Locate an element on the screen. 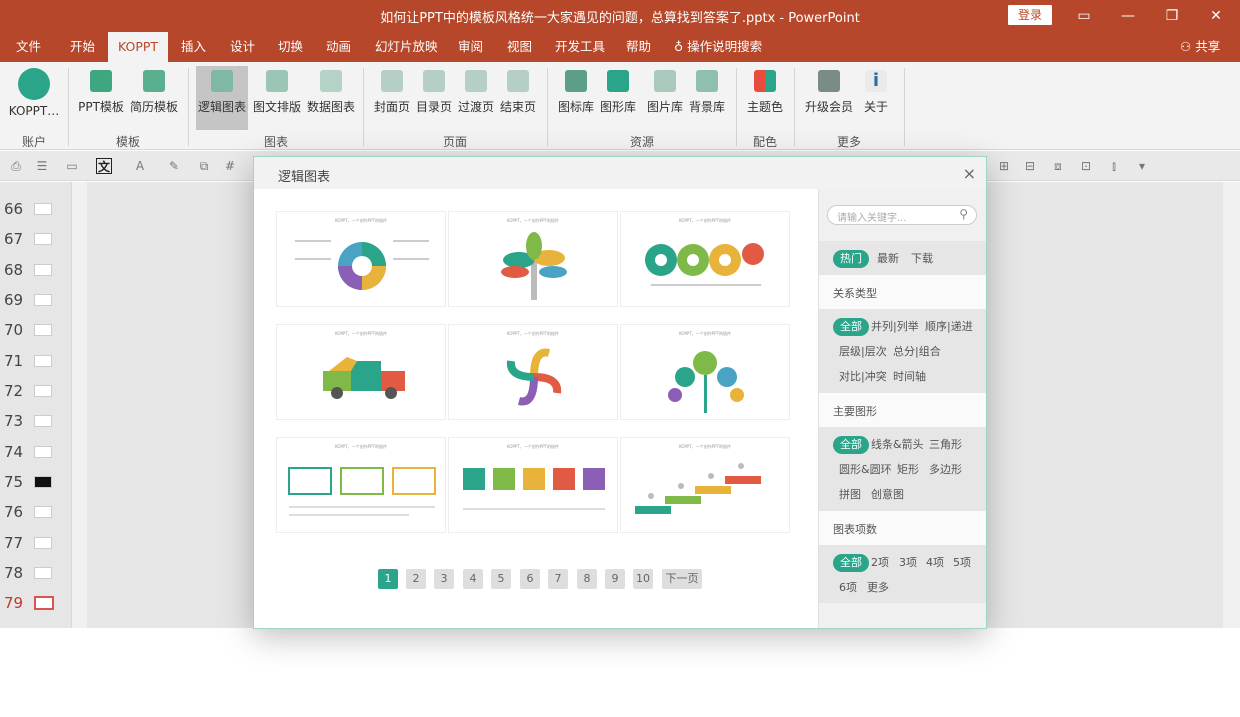  ppt-template-button: PPT模板 is located at coordinates (101, 98).